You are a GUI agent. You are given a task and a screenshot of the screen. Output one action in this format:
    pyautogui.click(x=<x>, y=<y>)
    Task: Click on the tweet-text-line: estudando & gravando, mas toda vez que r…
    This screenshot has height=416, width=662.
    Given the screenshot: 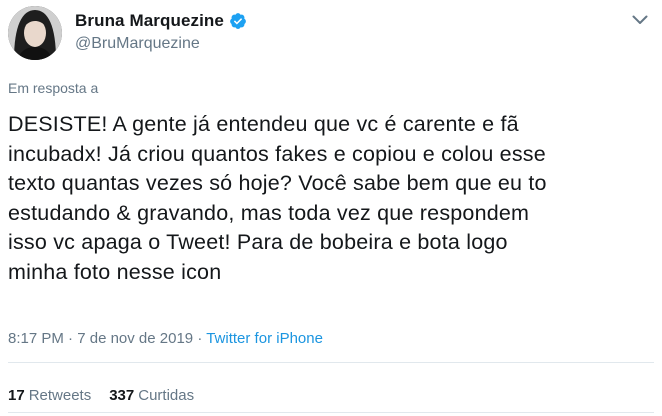 What is the action you would take?
    pyautogui.click(x=269, y=212)
    